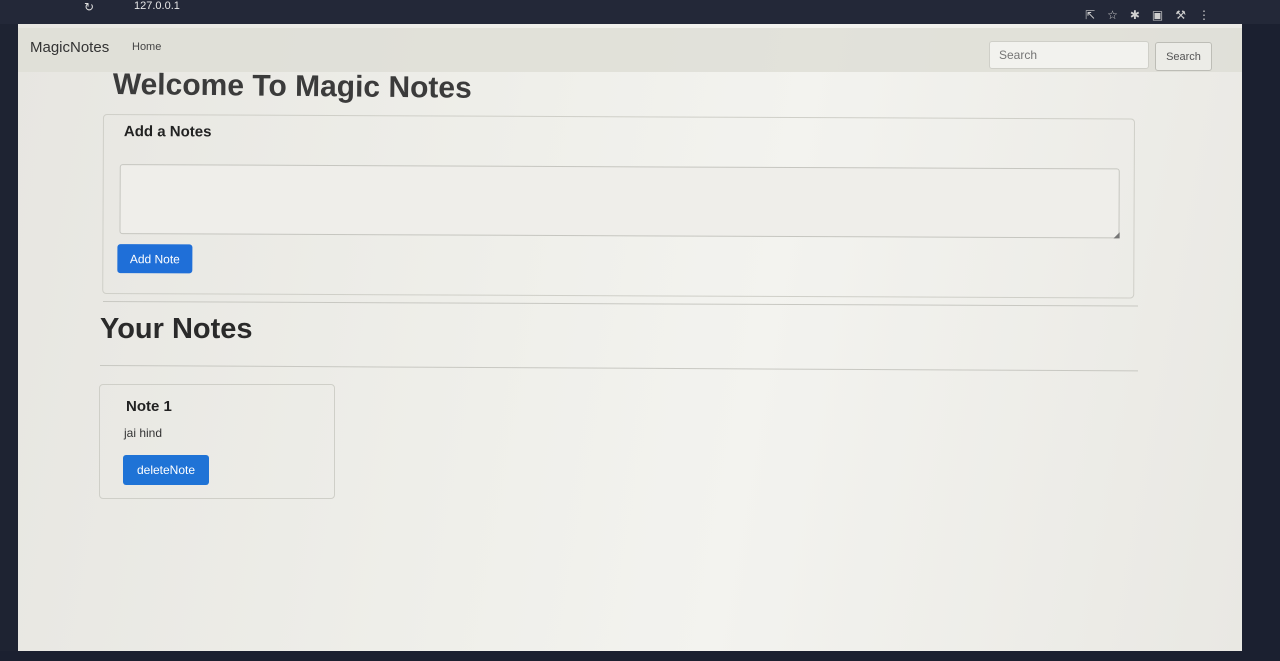 This screenshot has width=1280, height=661. I want to click on add-note-button: Add Note, so click(155, 259).